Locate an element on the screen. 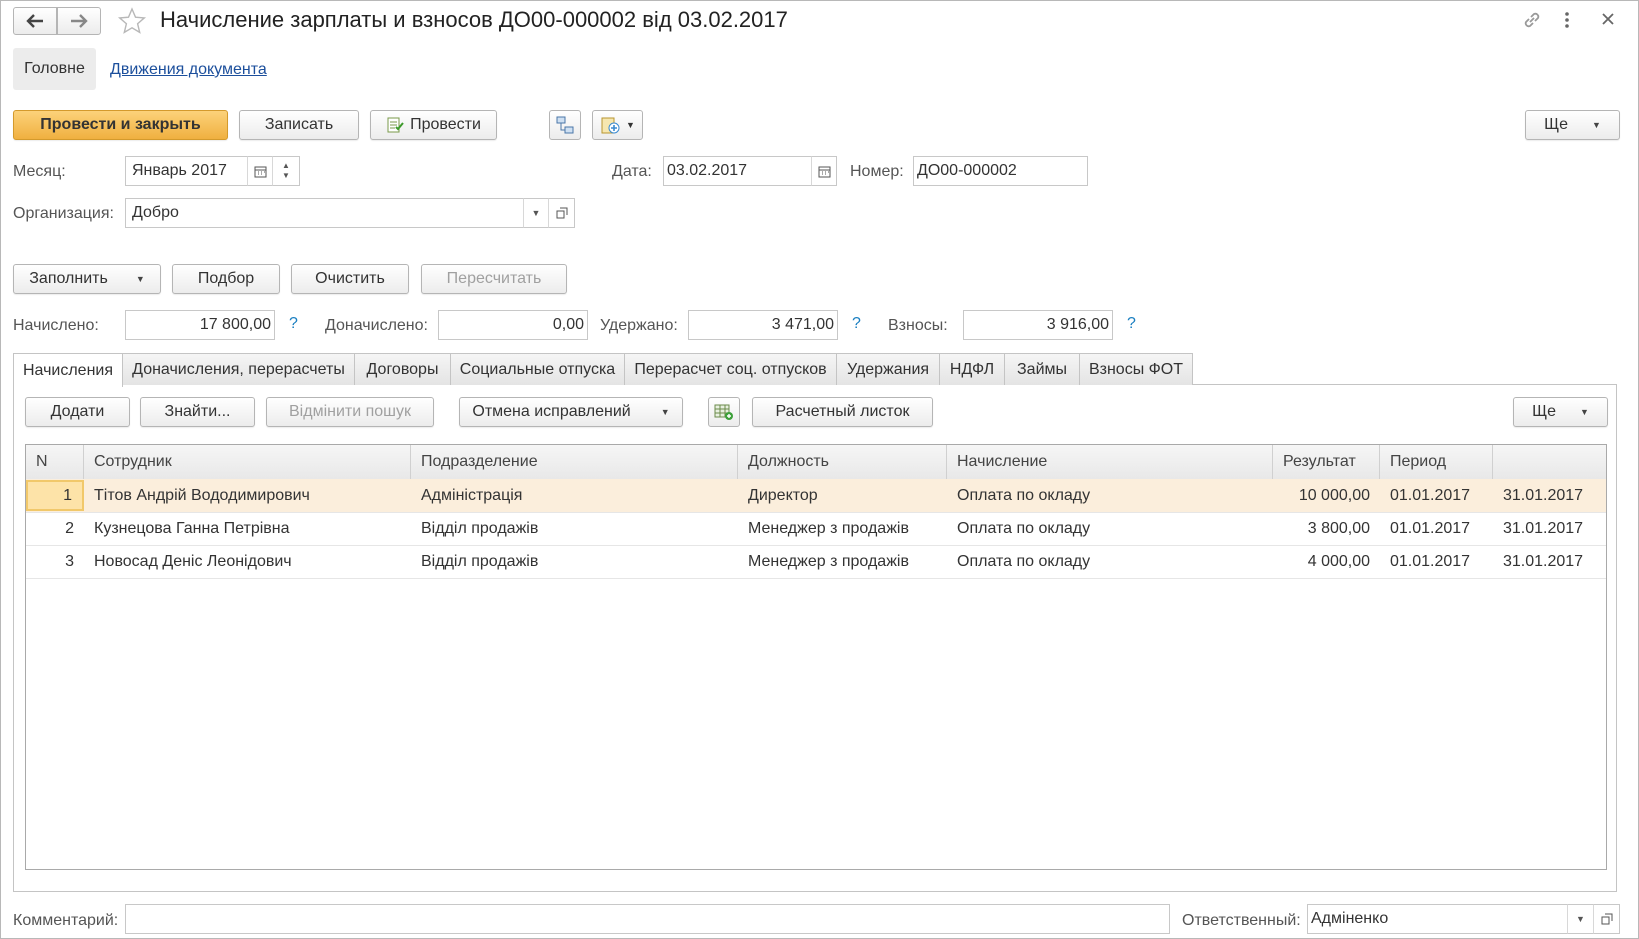  post-button: Провести is located at coordinates (433, 125).